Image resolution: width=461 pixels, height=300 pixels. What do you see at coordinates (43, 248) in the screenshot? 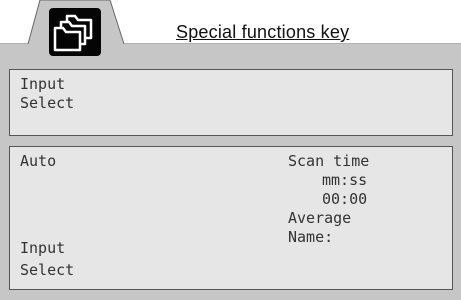
I see `main-line-input: Input` at bounding box center [43, 248].